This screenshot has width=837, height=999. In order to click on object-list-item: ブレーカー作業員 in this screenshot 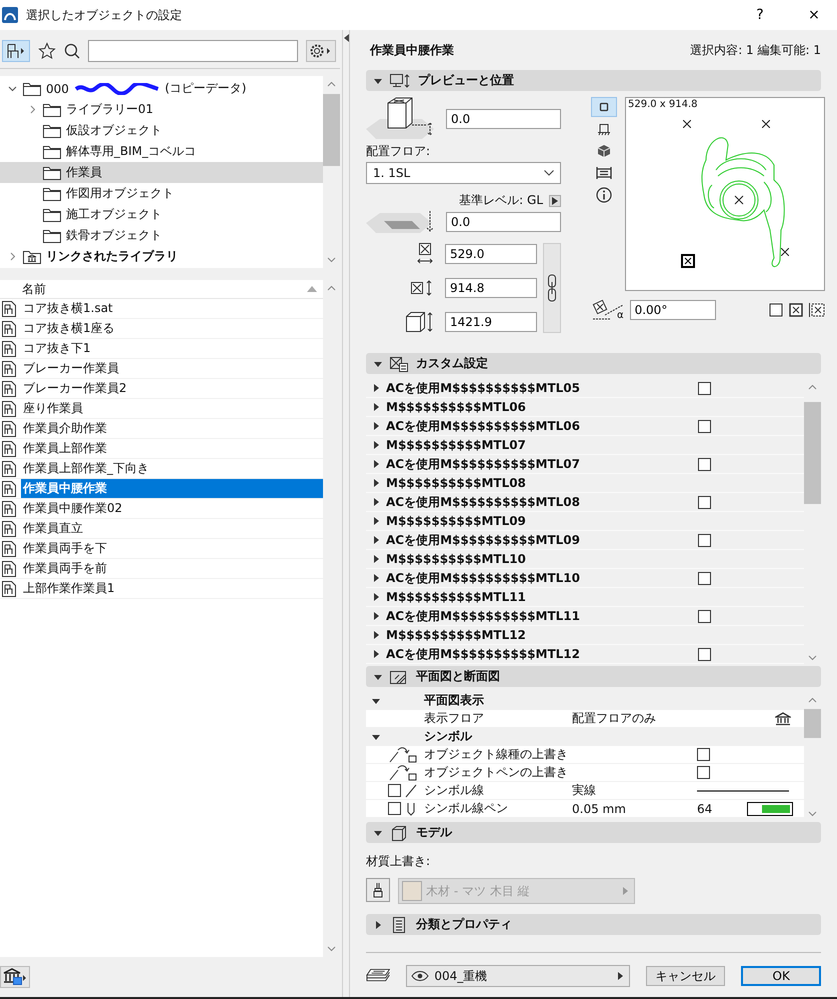, I will do `click(161, 369)`.